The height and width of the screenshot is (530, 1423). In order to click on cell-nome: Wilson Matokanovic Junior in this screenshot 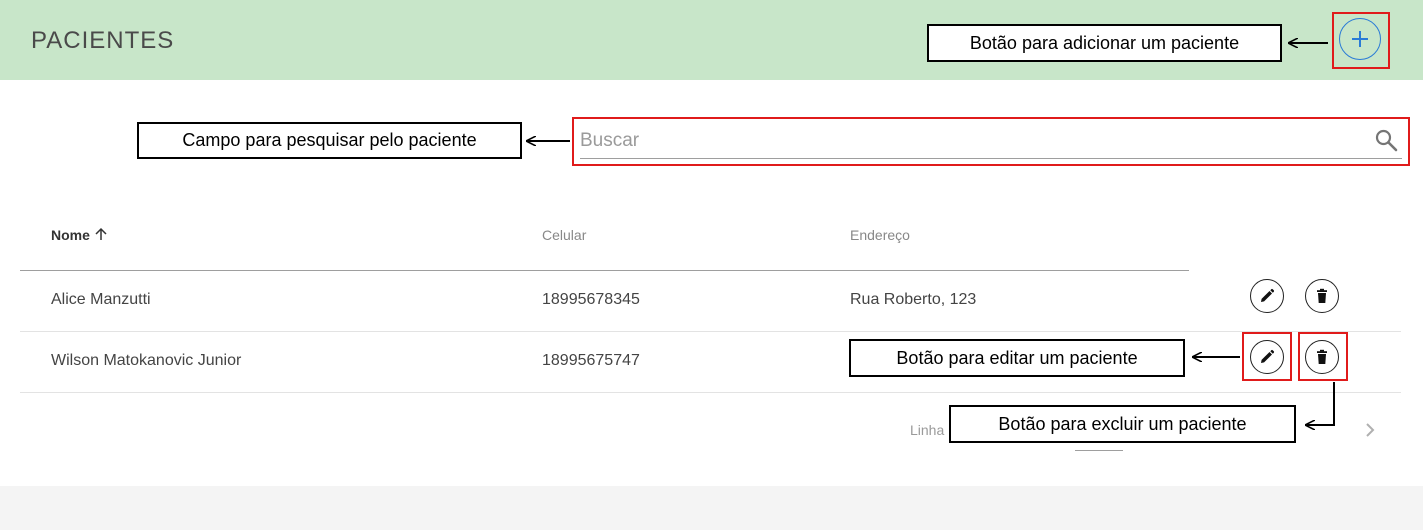, I will do `click(146, 360)`.